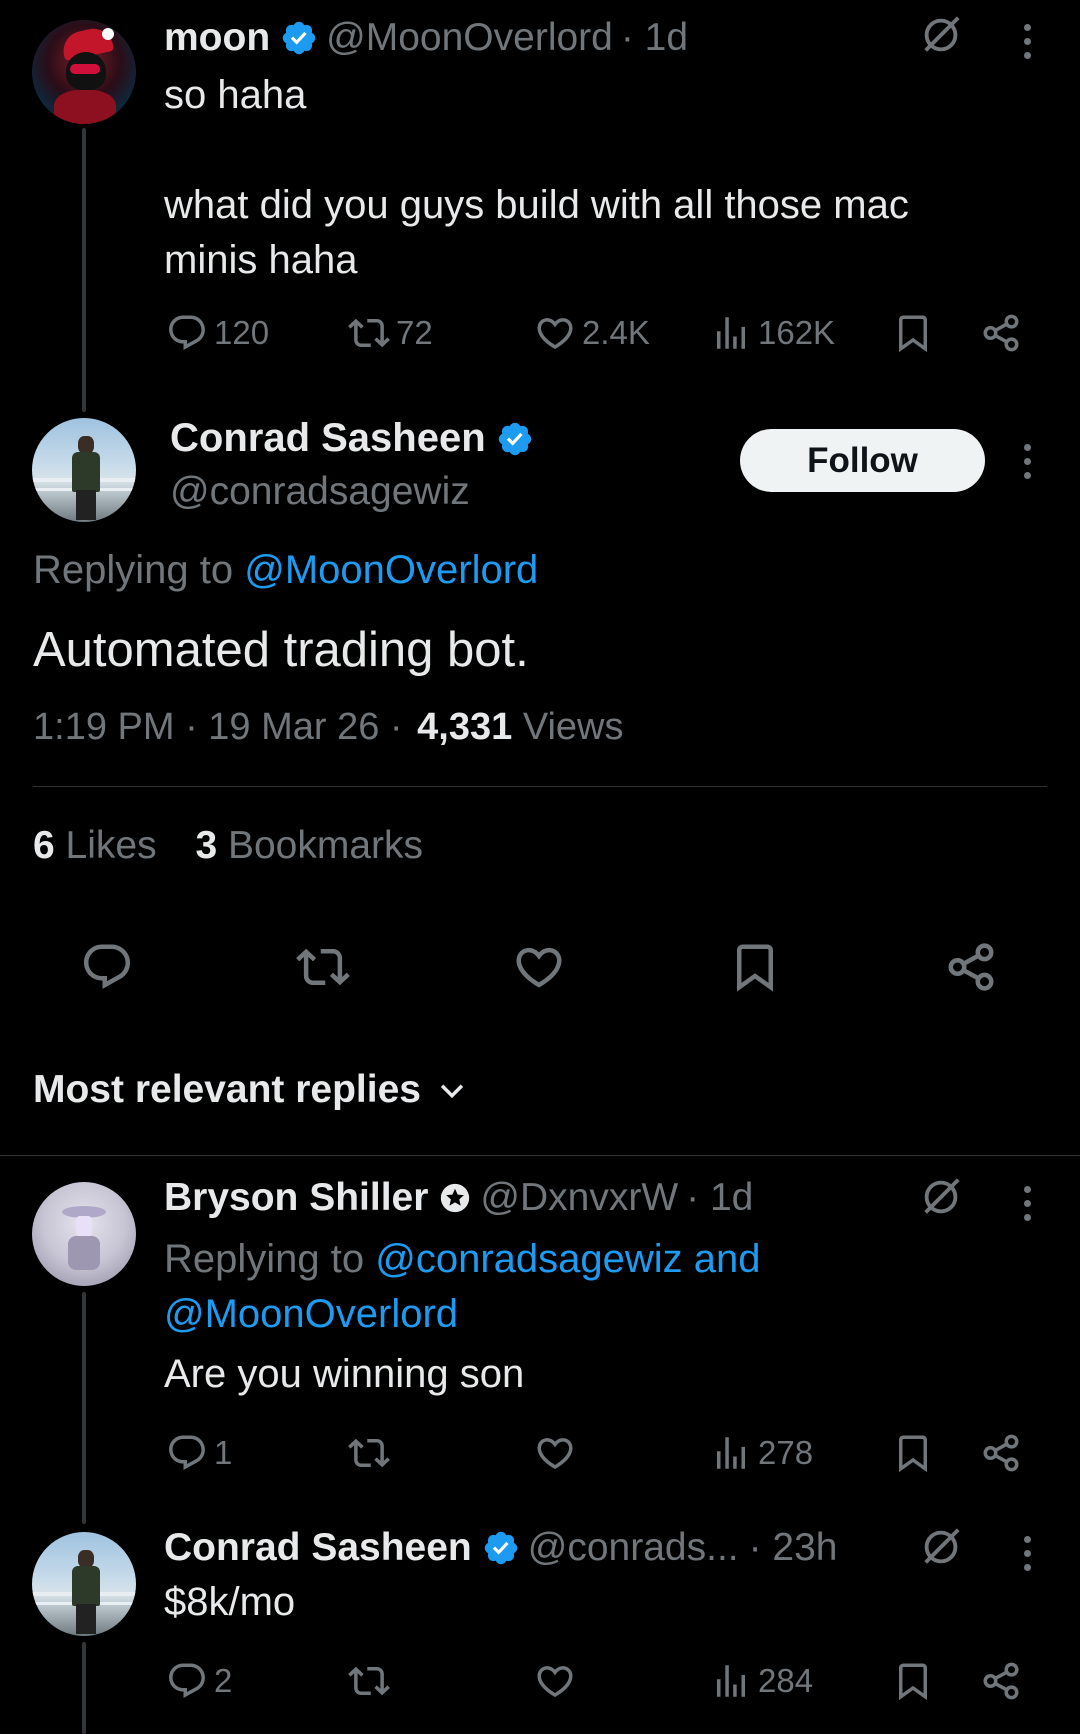 This screenshot has height=1734, width=1080. I want to click on reply-count: 1, so click(223, 1452).